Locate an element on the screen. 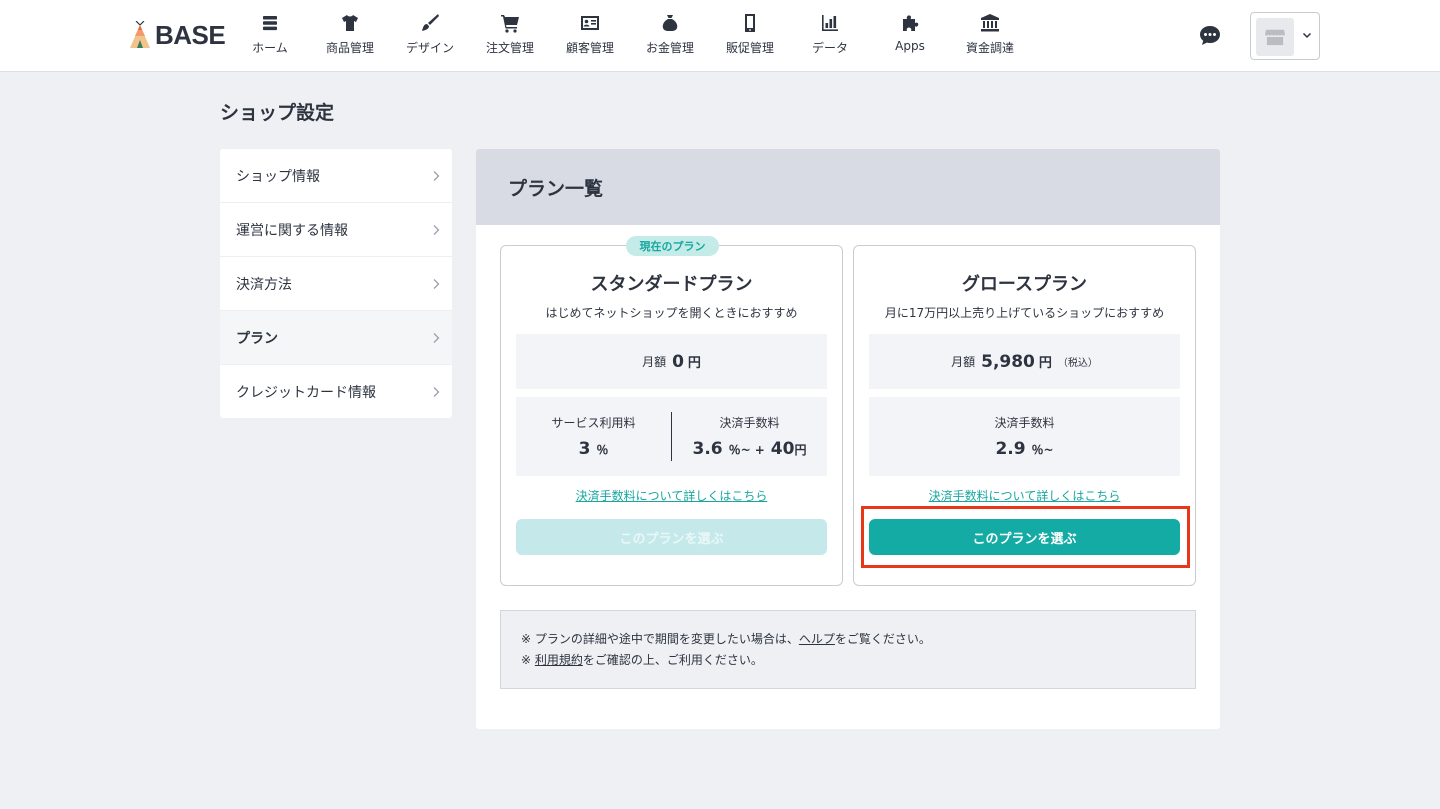  store-icon is located at coordinates (1275, 37).